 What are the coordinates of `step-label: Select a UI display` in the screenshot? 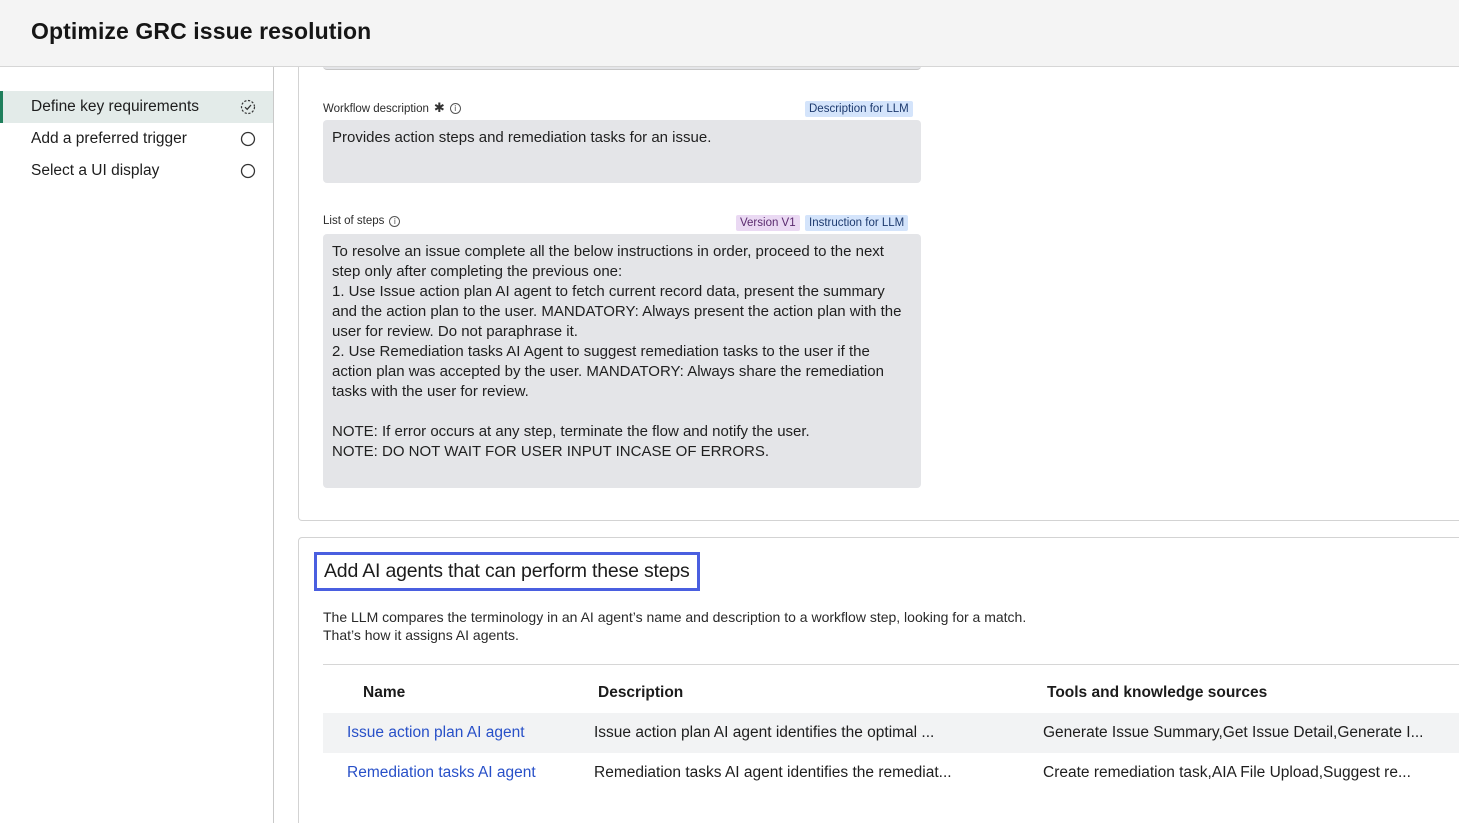 It's located at (95, 170).